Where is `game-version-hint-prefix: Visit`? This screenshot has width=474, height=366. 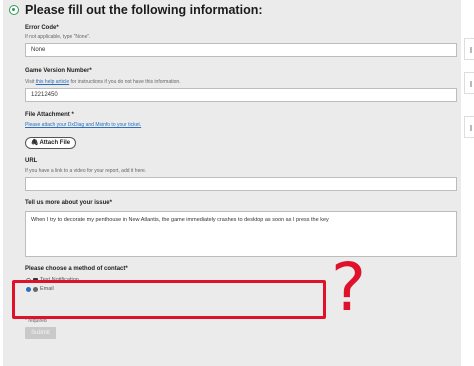
game-version-hint-prefix: Visit is located at coordinates (30, 82).